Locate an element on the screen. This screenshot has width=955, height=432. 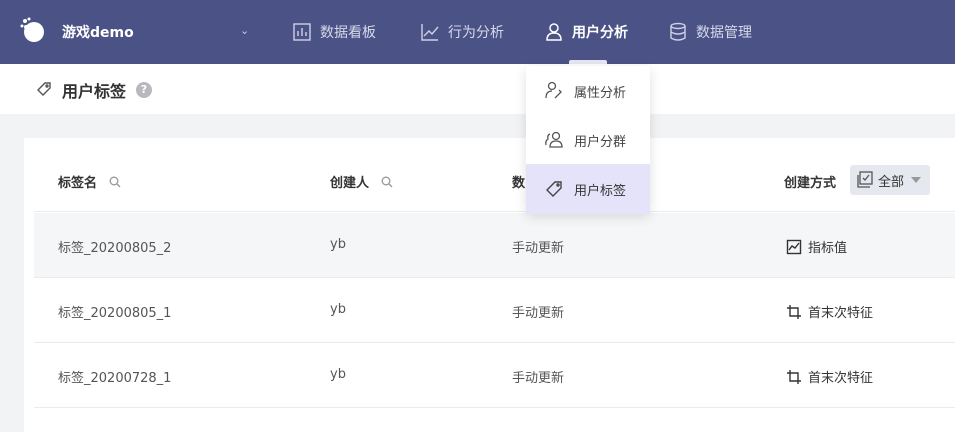
column-label: 数 is located at coordinates (519, 183).